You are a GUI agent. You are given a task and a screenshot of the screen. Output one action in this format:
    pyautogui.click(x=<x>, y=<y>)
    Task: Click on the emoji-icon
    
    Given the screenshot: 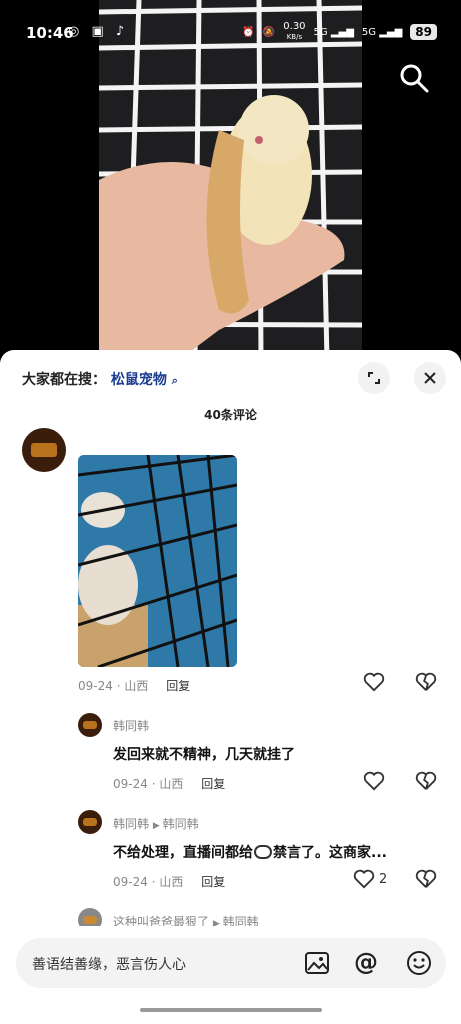 What is the action you would take?
    pyautogui.click(x=419, y=963)
    